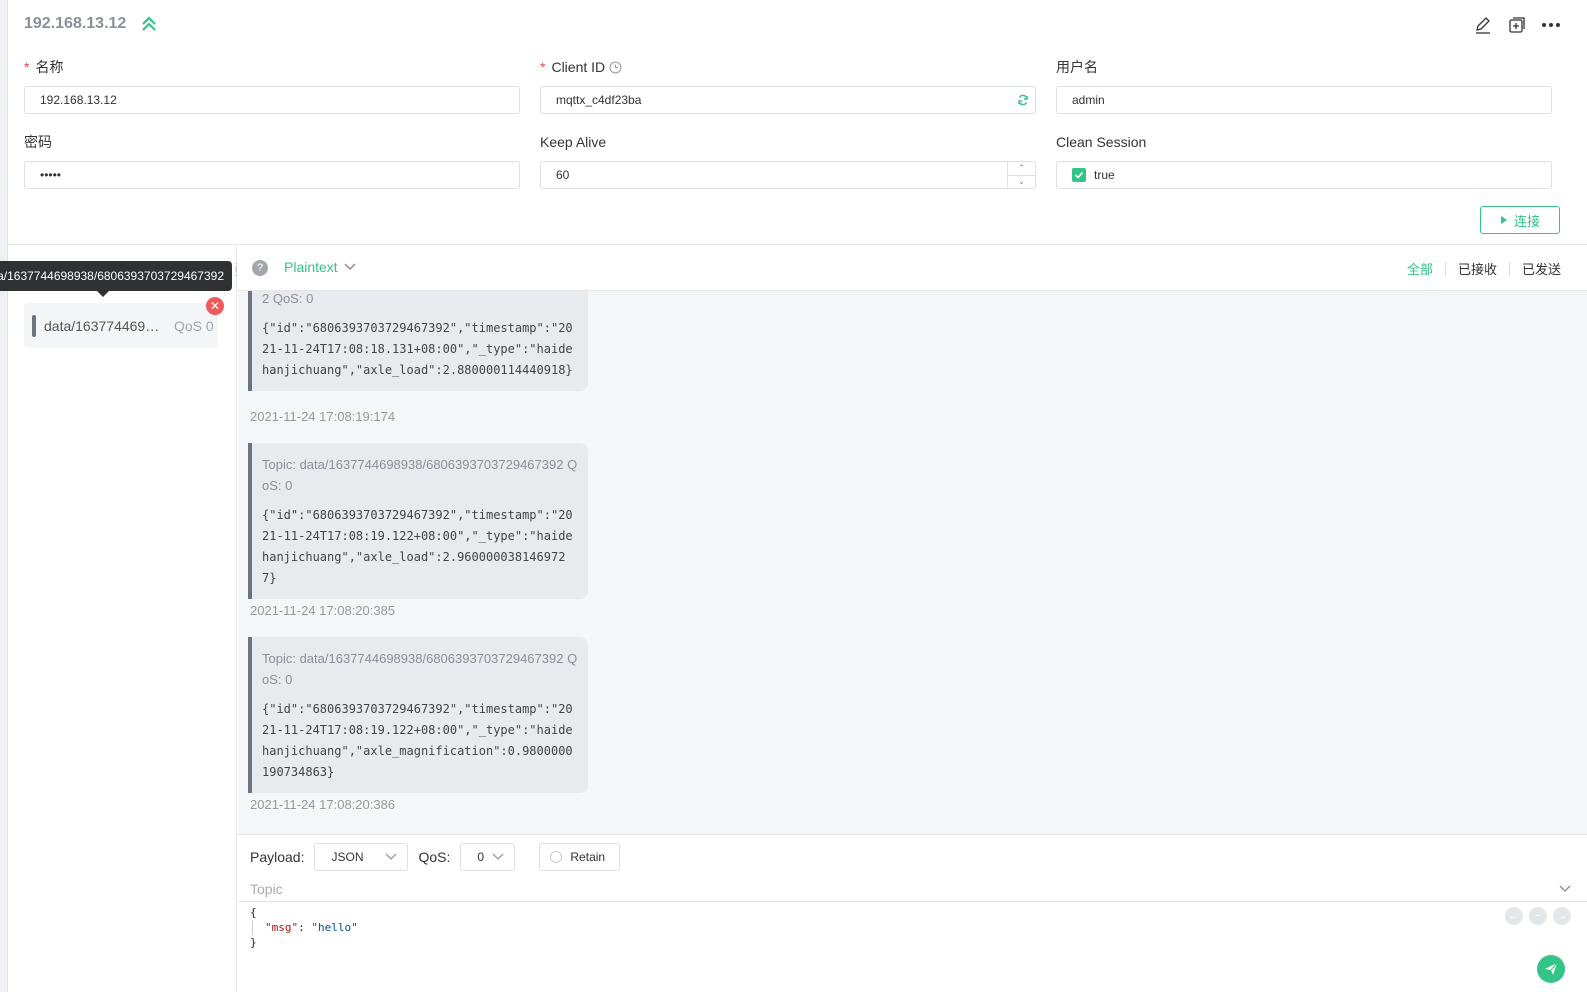 Image resolution: width=1587 pixels, height=992 pixels. I want to click on edit-icon, so click(1483, 25).